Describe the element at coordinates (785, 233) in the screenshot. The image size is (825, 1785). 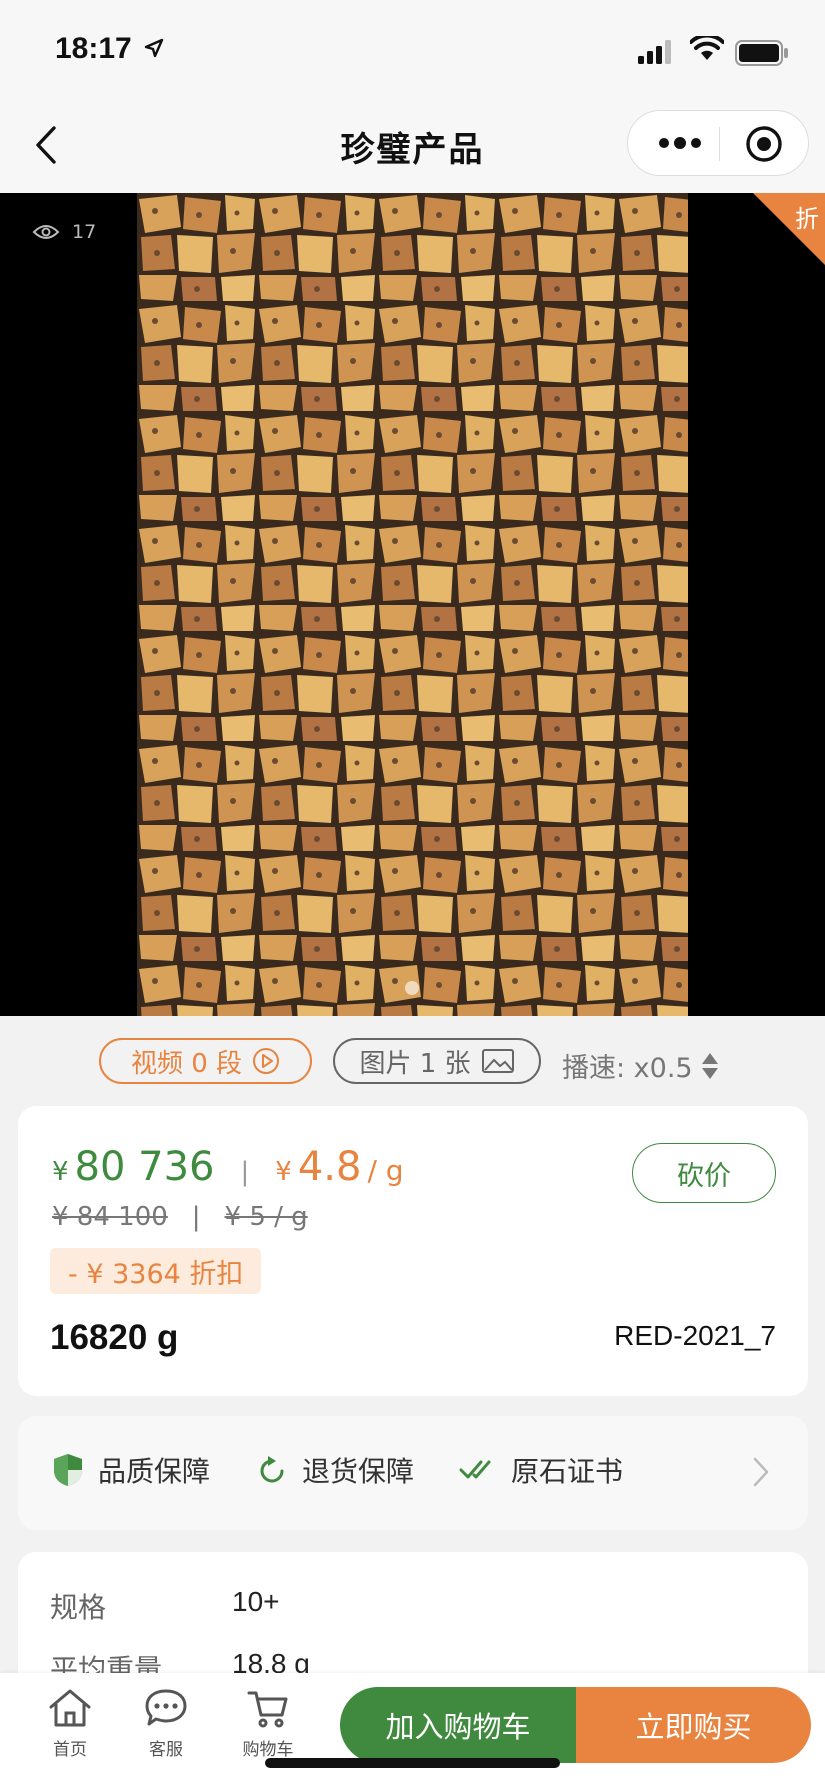
I see `discount-corner-badge: 折` at that location.